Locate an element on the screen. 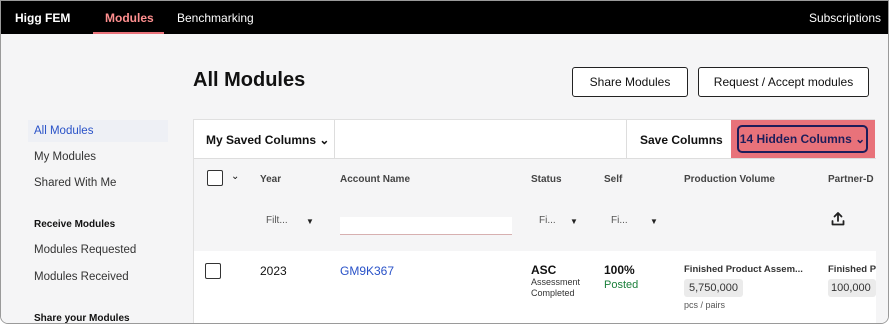  hidden-columns-button: 14 Hidden Columns ⌄ is located at coordinates (802, 139).